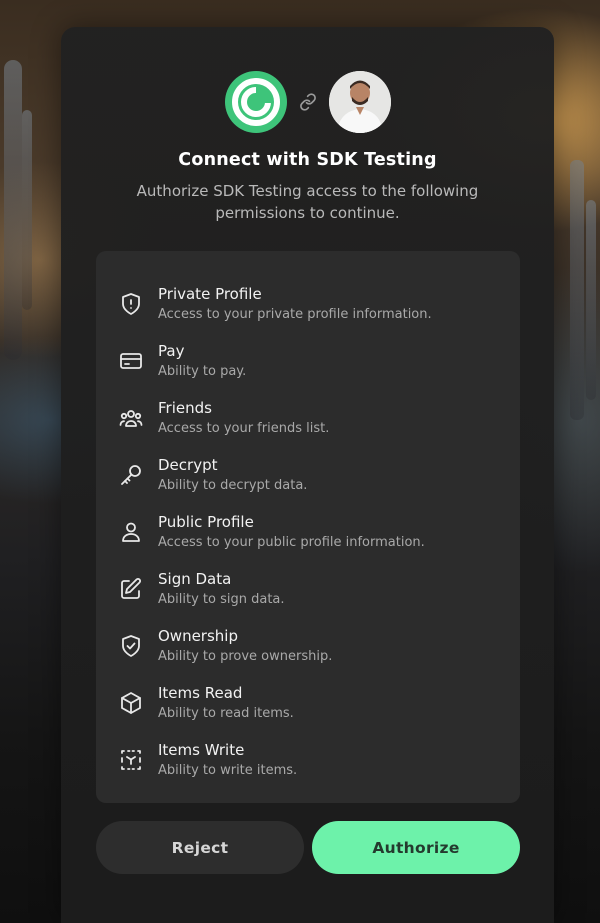  What do you see at coordinates (131, 532) in the screenshot?
I see `user-icon` at bounding box center [131, 532].